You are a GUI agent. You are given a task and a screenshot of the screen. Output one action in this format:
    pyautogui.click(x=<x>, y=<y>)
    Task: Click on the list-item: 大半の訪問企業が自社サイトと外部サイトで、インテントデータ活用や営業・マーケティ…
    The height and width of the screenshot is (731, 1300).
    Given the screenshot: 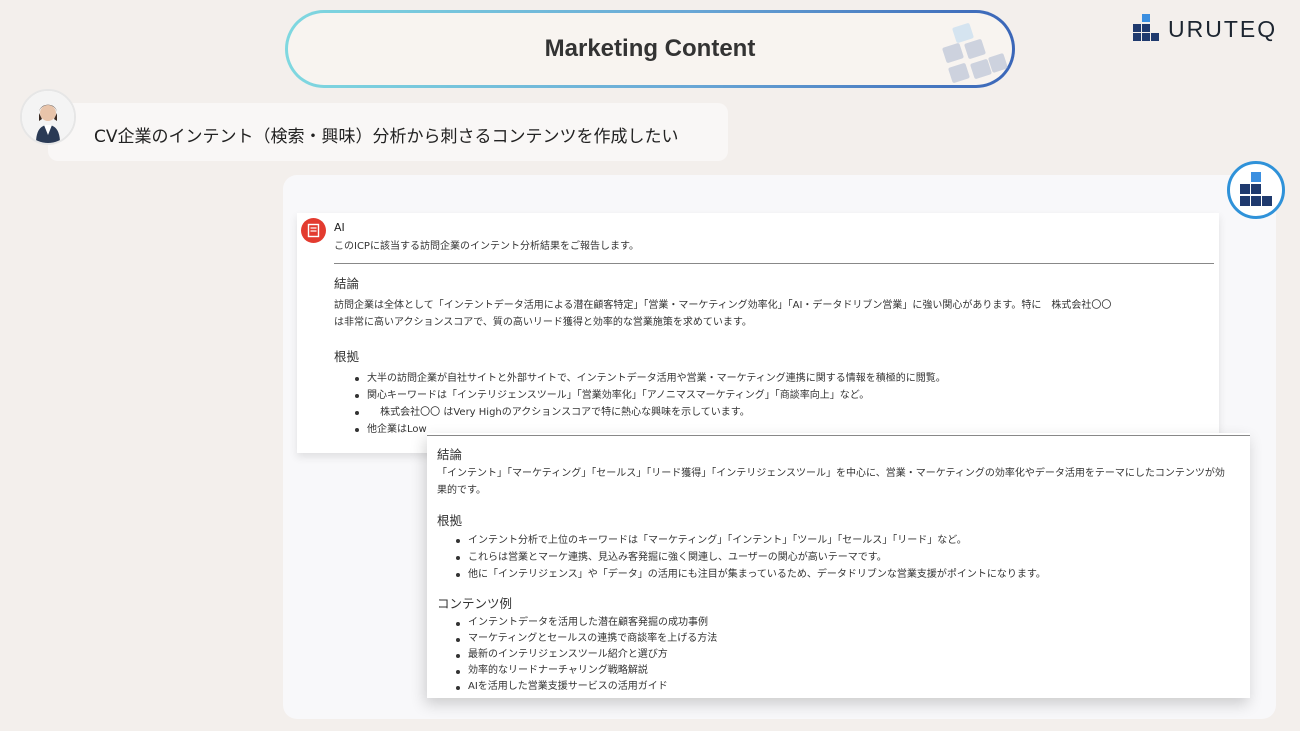 What is the action you would take?
    pyautogui.click(x=650, y=378)
    